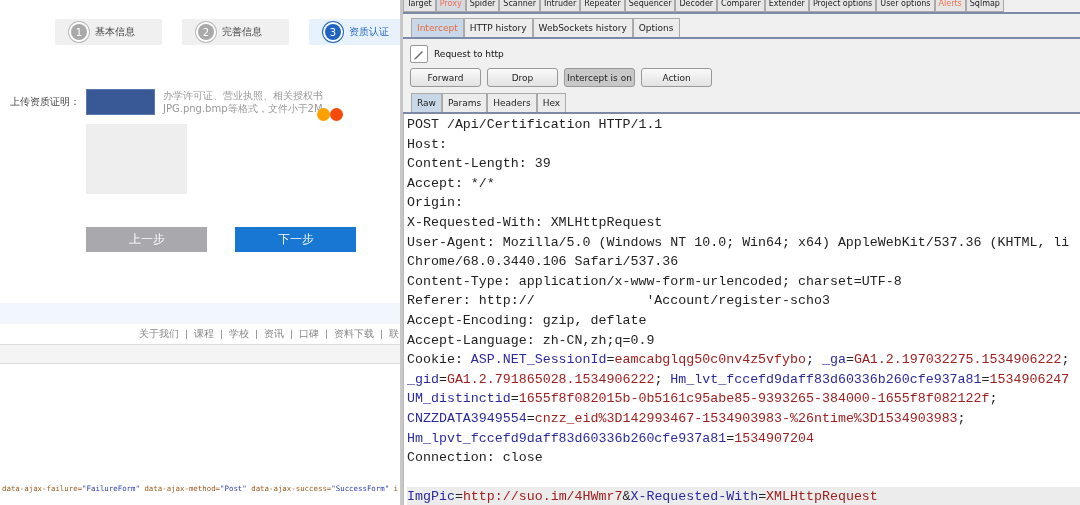  I want to click on request-line: Chrome/68.0.3440.106 Safari/537.36, so click(543, 262).